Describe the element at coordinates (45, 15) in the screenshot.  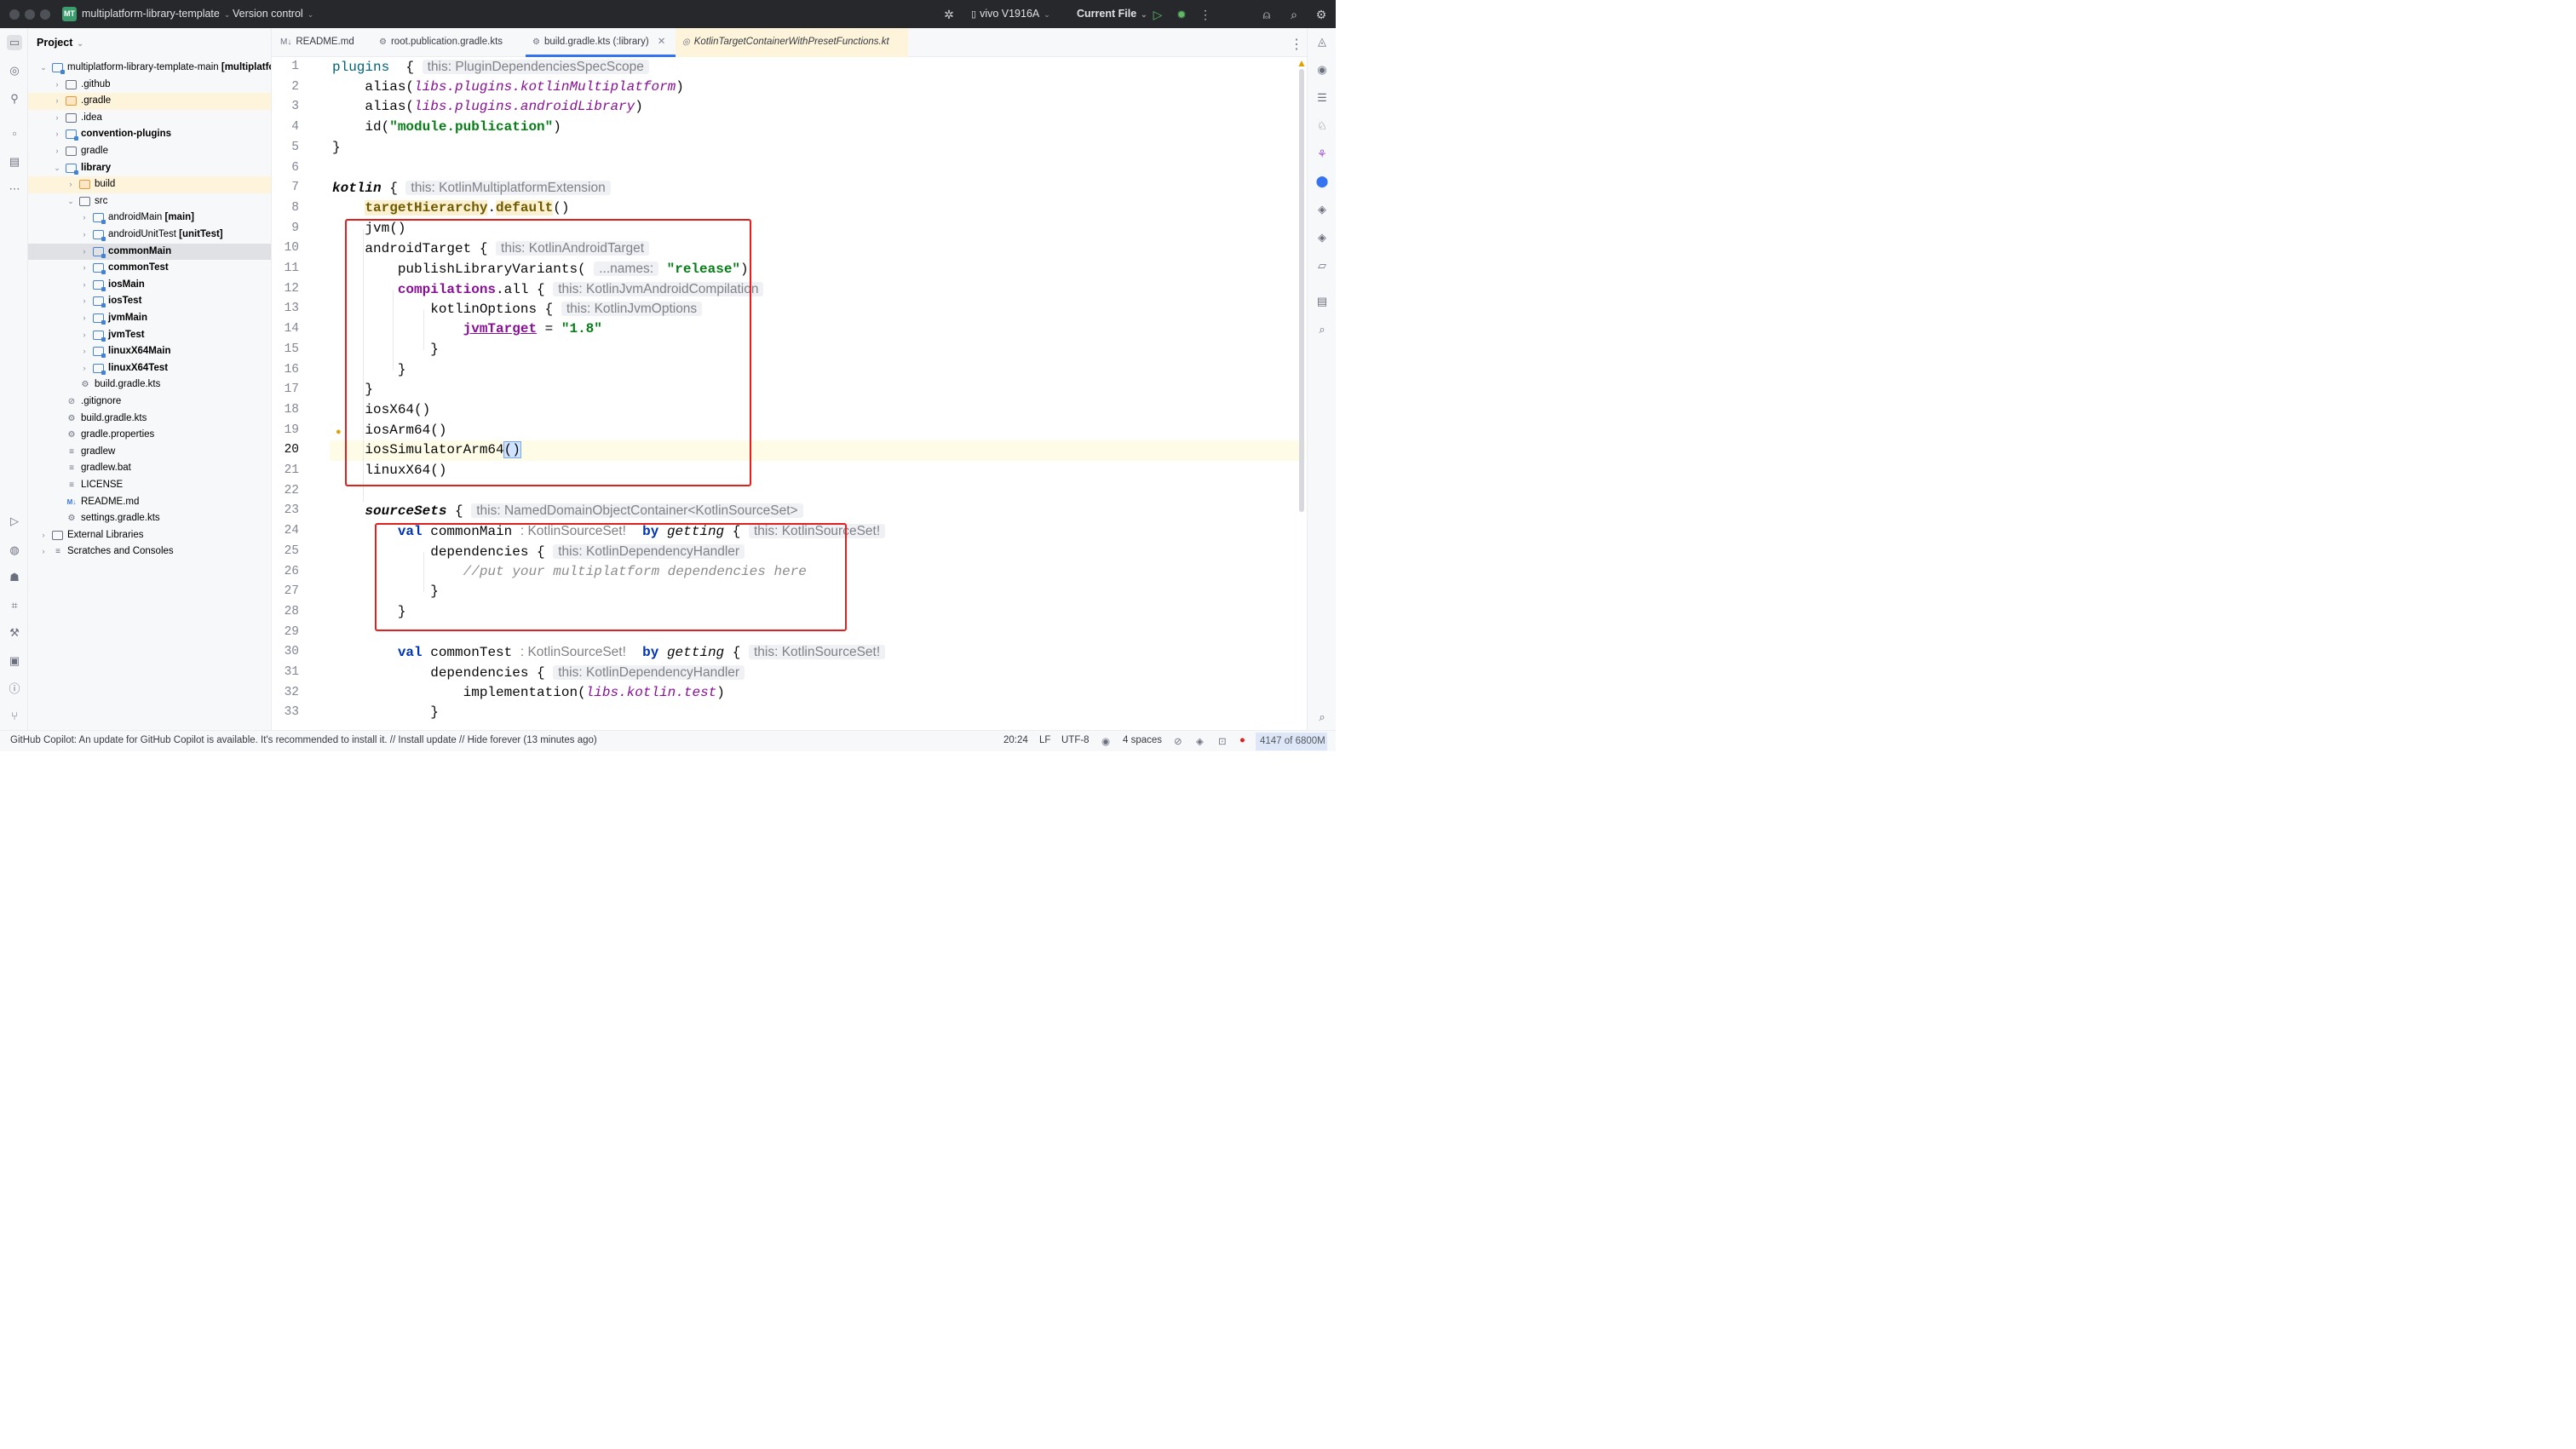
I see `zoom-window-button` at that location.